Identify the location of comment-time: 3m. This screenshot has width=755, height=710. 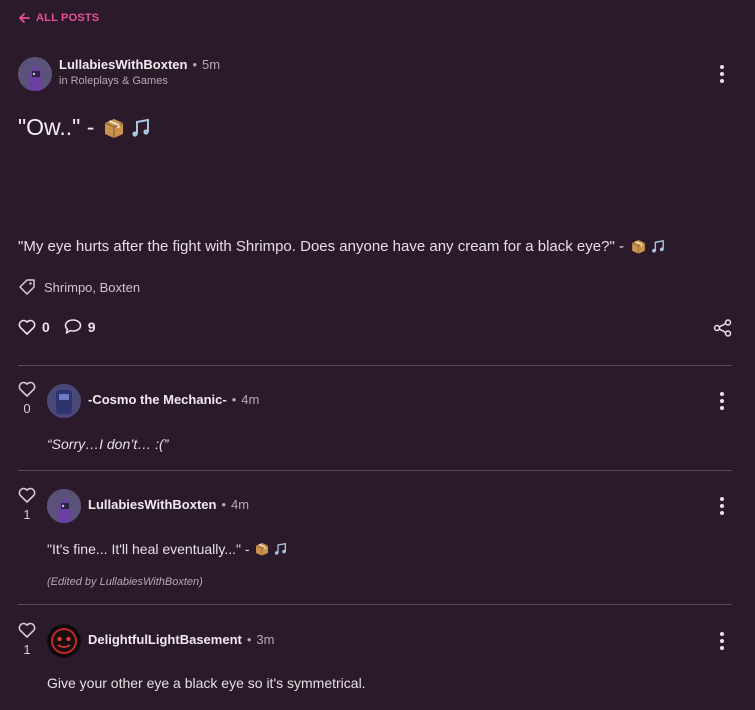
(265, 639).